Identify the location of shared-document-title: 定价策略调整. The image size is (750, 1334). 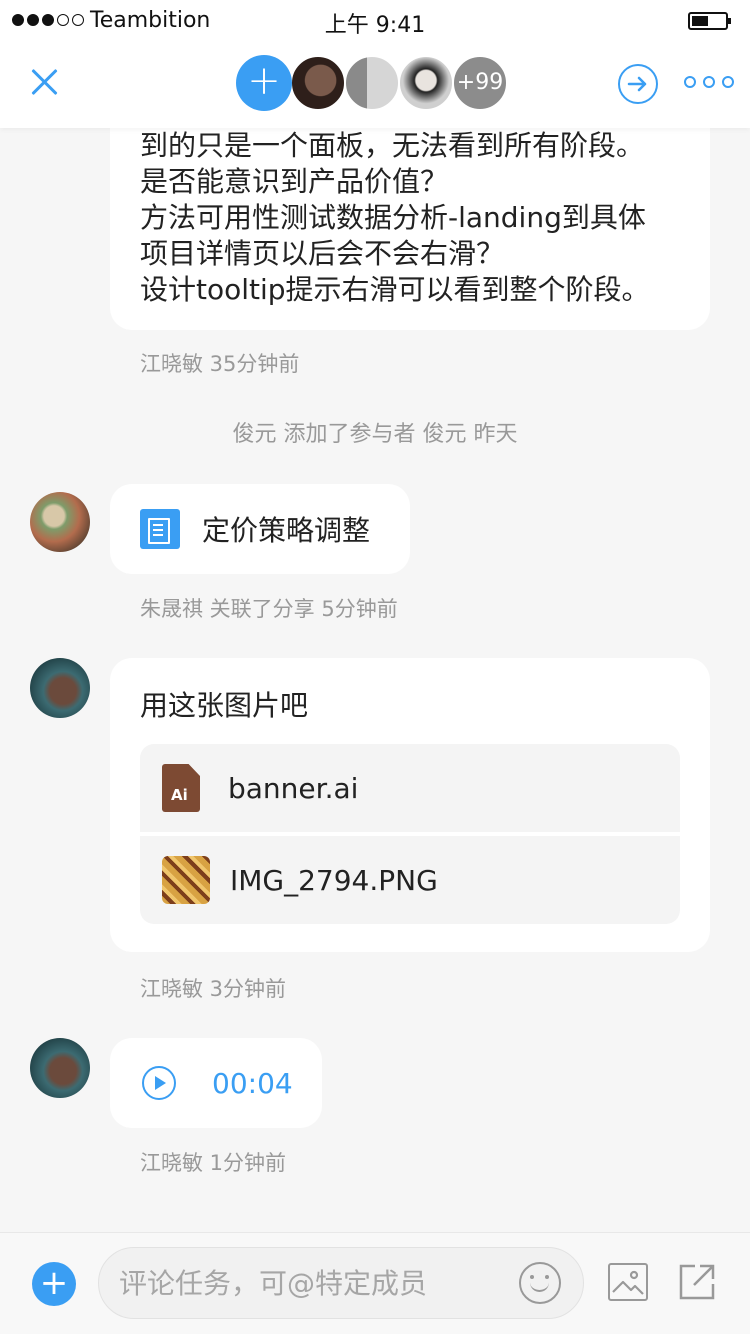
(286, 530).